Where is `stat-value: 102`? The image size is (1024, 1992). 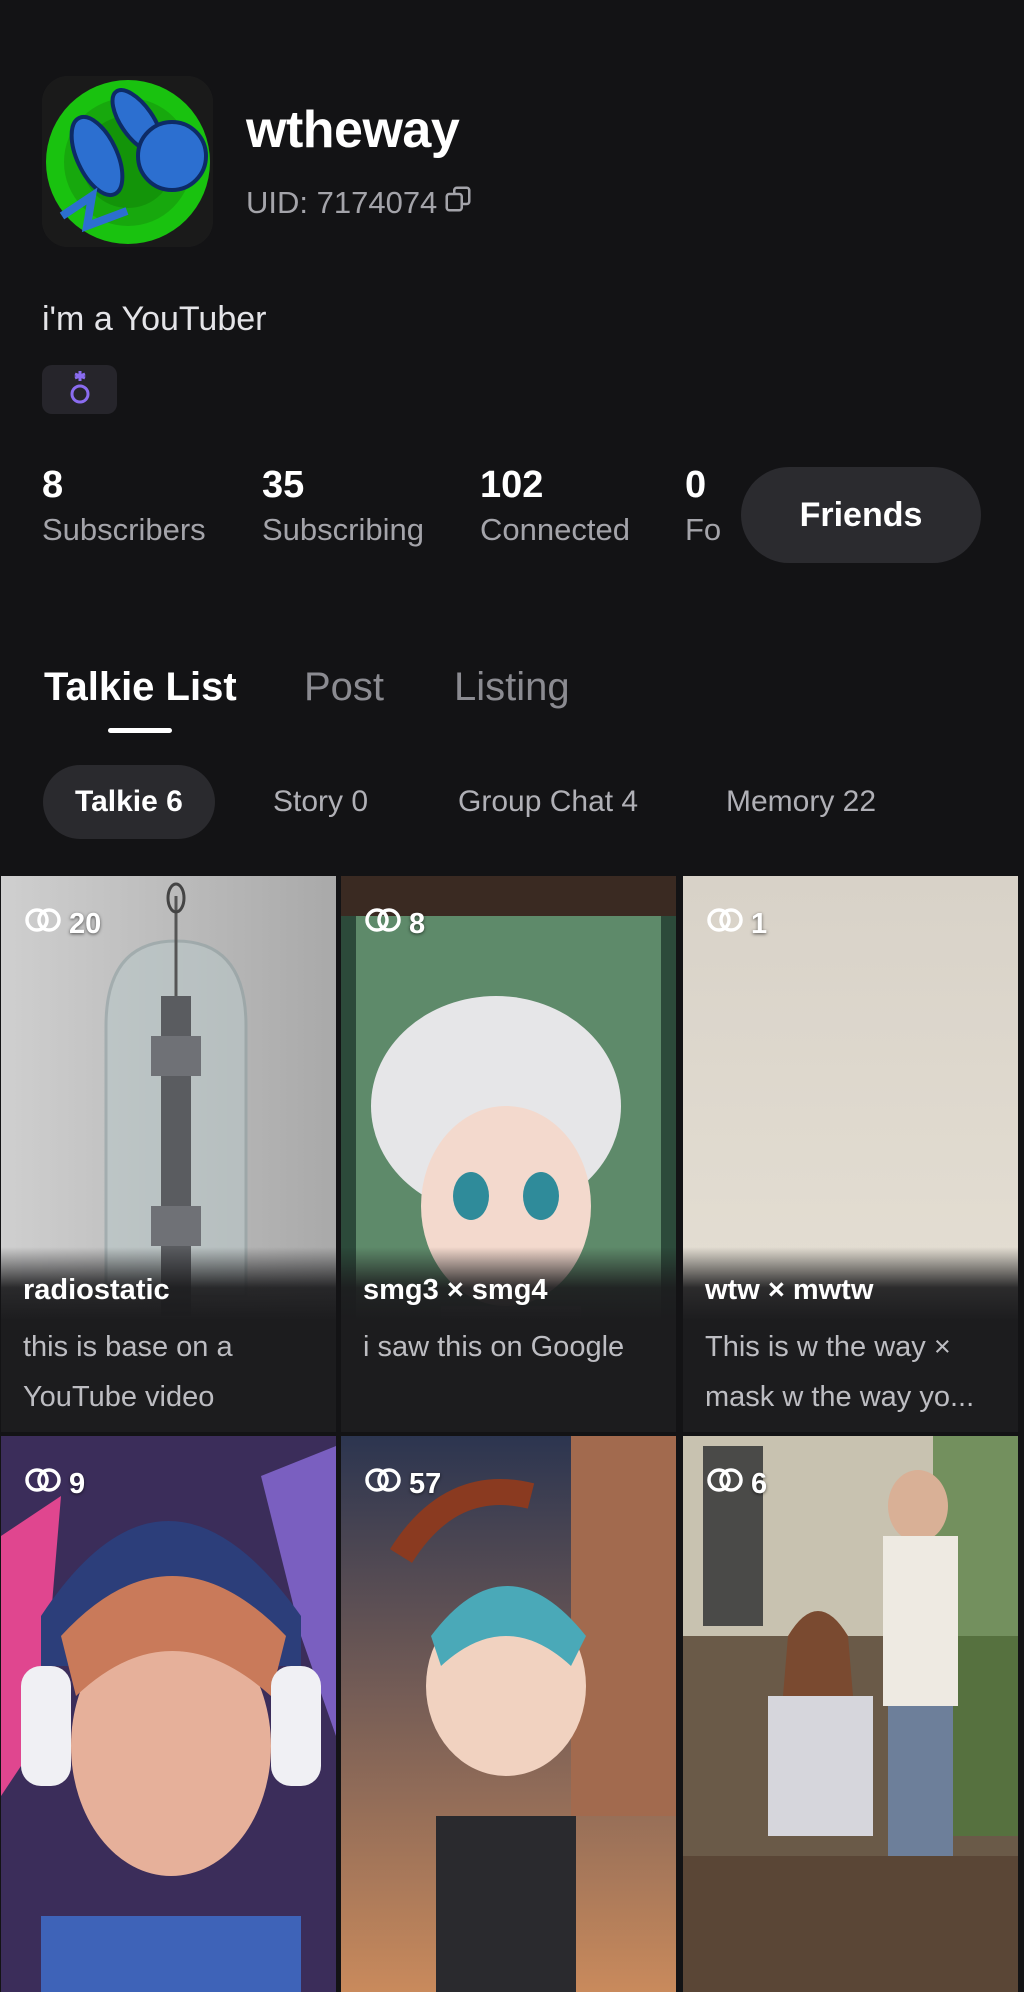 stat-value: 102 is located at coordinates (512, 485).